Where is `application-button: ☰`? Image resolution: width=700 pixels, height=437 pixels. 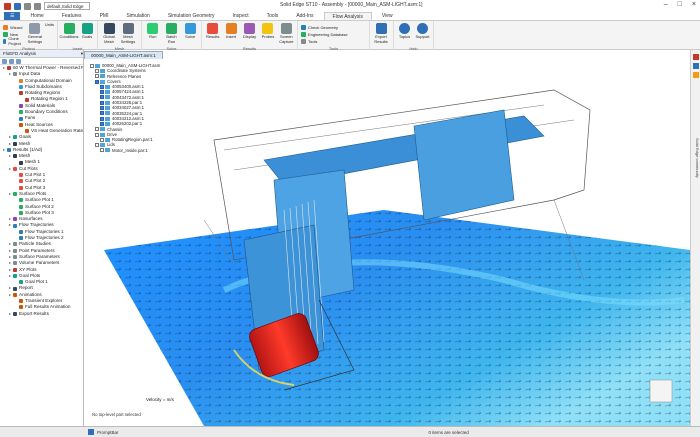 application-button: ☰ is located at coordinates (12, 16).